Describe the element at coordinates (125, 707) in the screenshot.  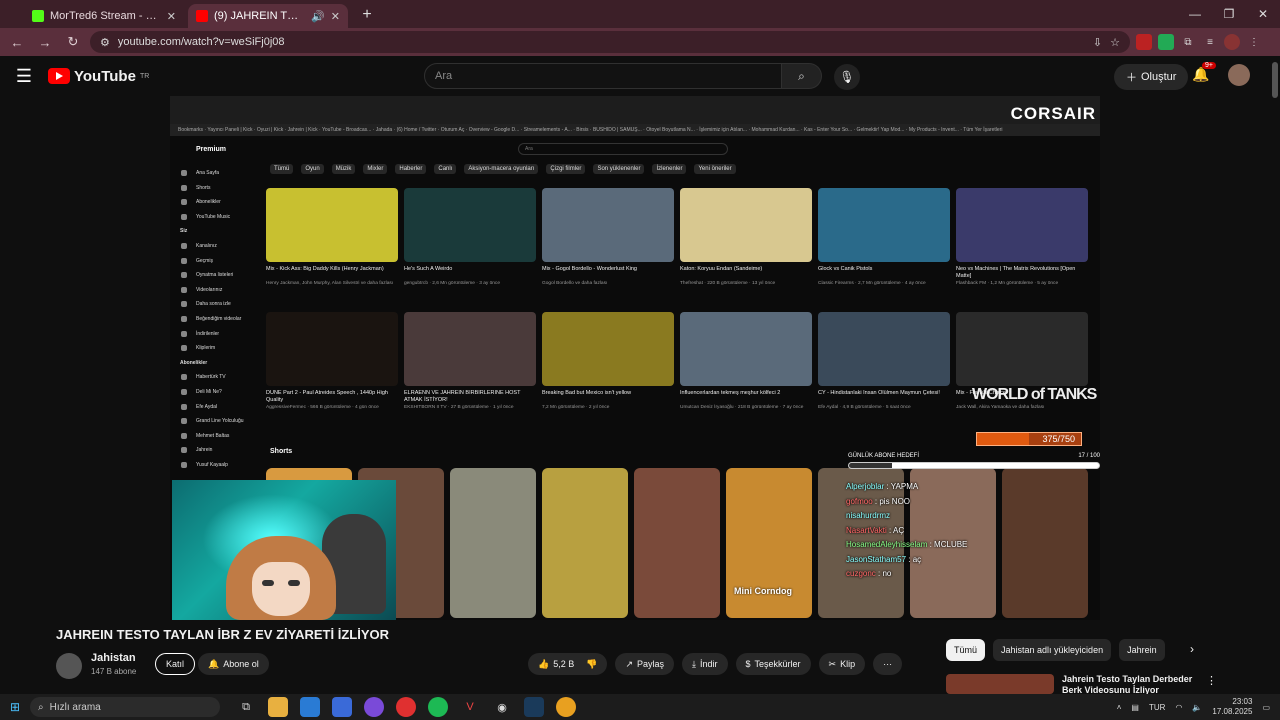
I see `taskbar-search: ⌕ Hızlı arama` at that location.